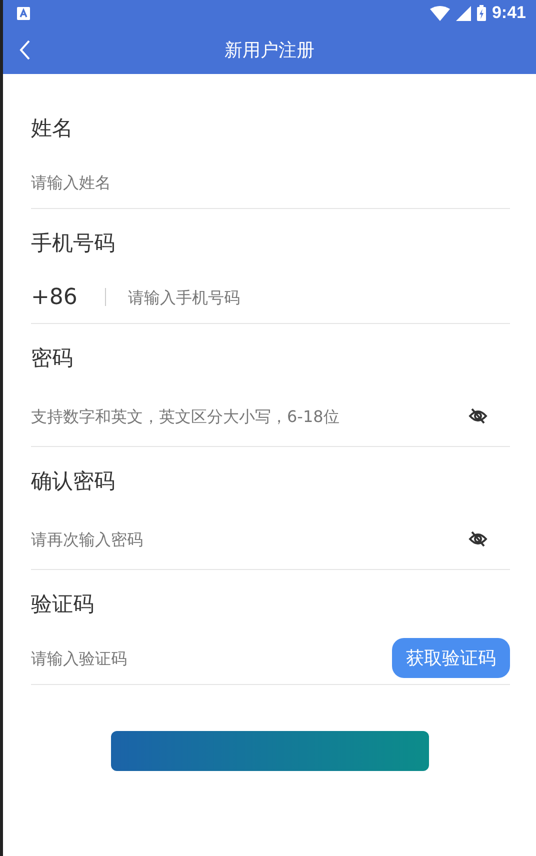 This screenshot has height=856, width=536. I want to click on name-field: 请输入姓名, so click(270, 182).